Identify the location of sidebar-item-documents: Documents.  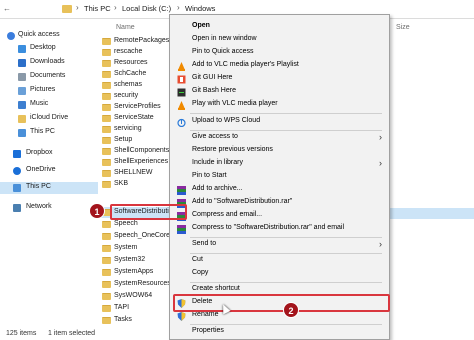
(49, 77).